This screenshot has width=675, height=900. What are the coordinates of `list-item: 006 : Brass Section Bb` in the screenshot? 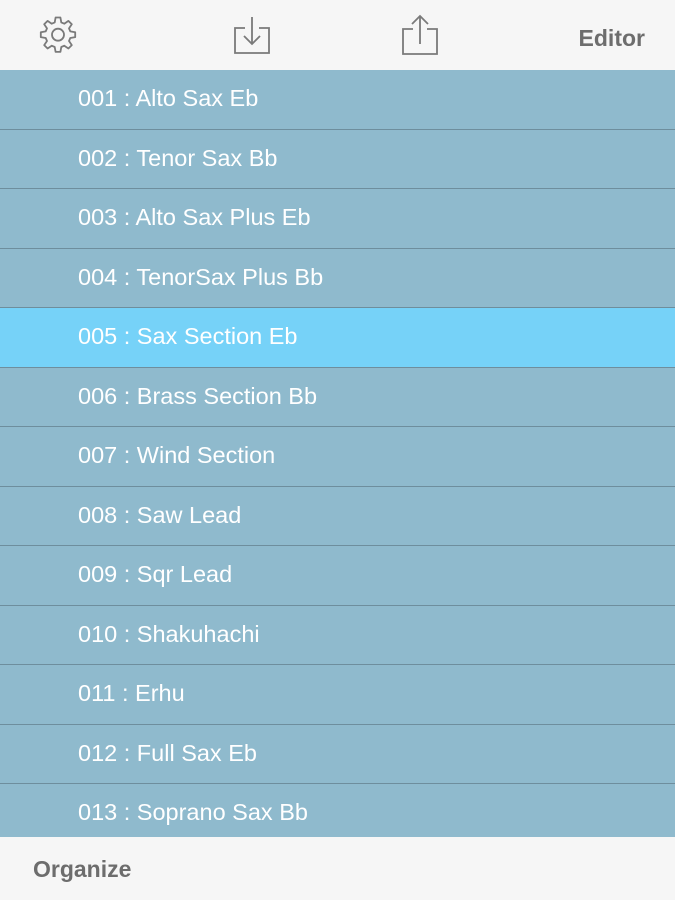 It's located at (337, 397).